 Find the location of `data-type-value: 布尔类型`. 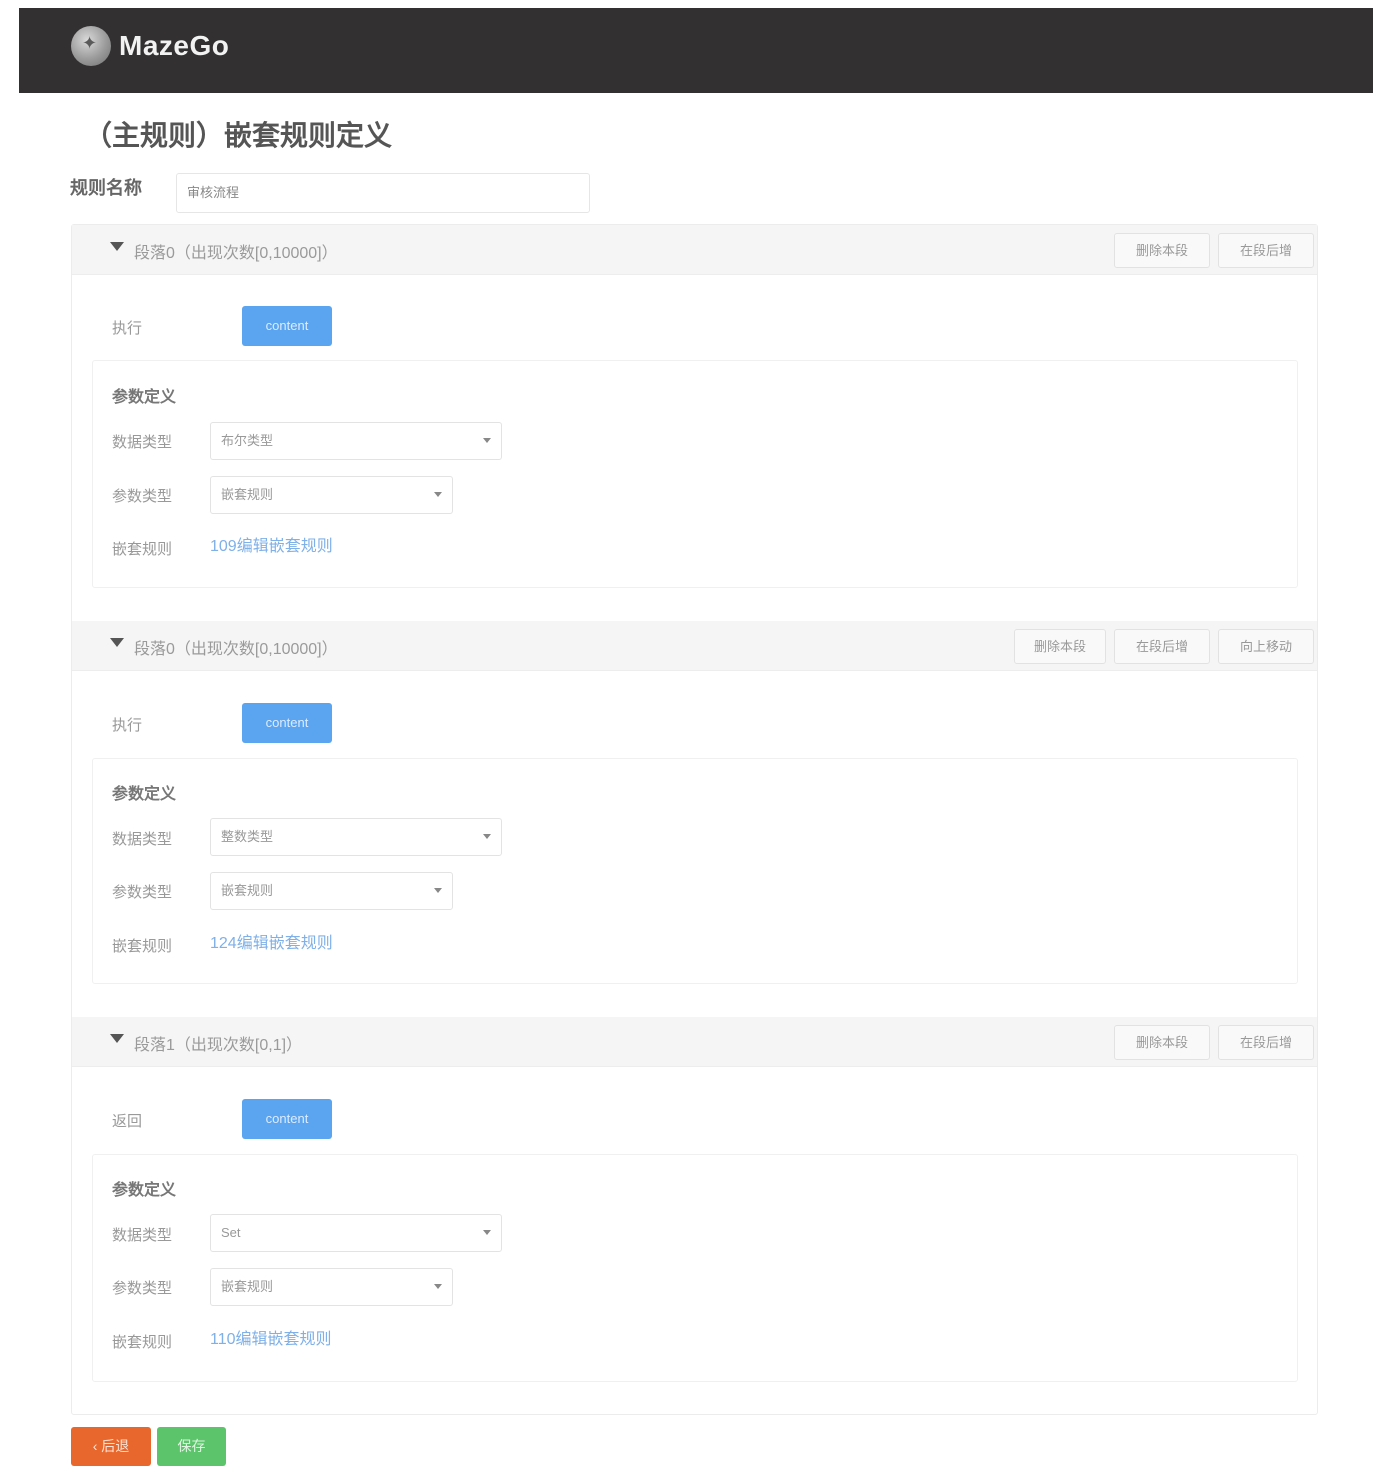

data-type-value: 布尔类型 is located at coordinates (247, 440).